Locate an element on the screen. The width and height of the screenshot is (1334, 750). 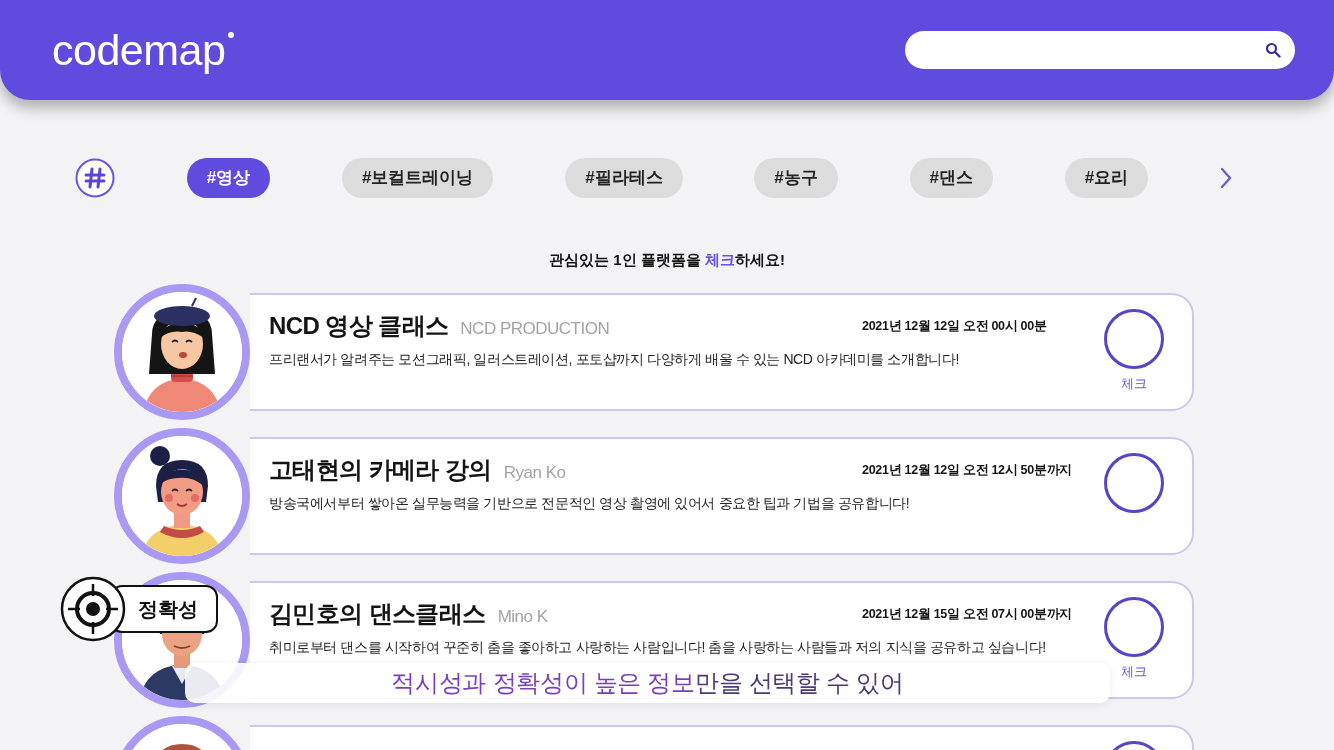
author-name: NCD PRODUCTION is located at coordinates (535, 329).